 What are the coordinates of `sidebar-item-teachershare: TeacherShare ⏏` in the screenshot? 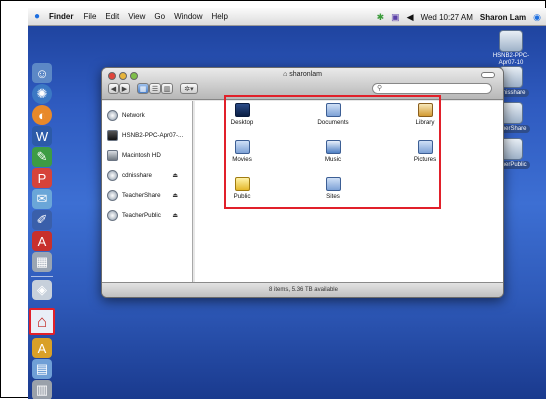 It's located at (147, 195).